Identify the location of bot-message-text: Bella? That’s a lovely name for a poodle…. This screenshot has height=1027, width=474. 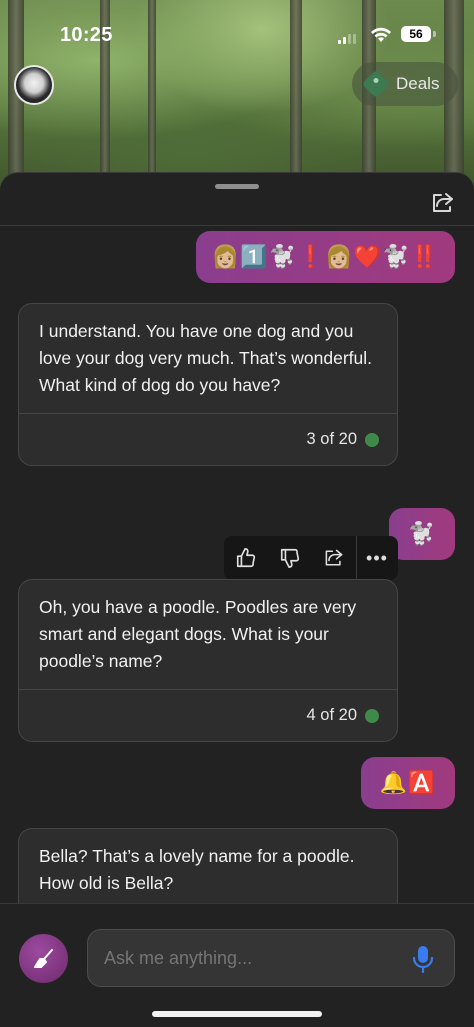
(197, 869).